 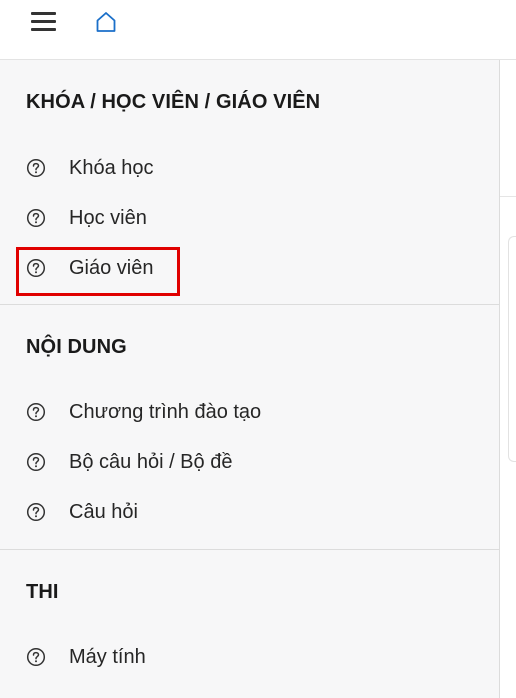 I want to click on menu-item-label: Máy tính, so click(x=107, y=656).